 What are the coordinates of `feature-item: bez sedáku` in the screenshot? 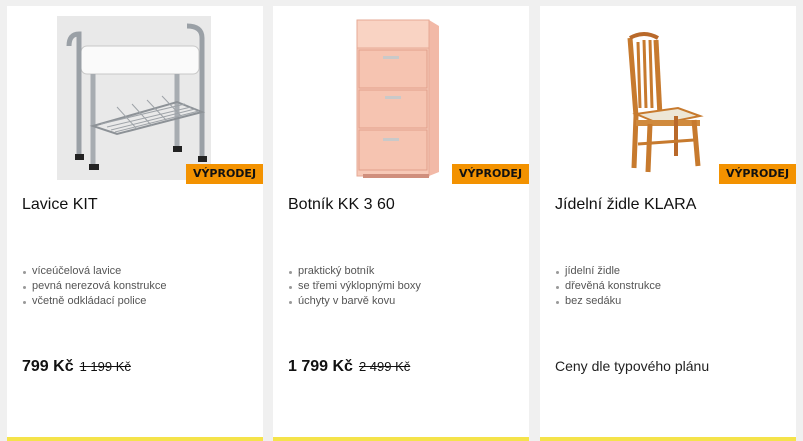 It's located at (608, 301).